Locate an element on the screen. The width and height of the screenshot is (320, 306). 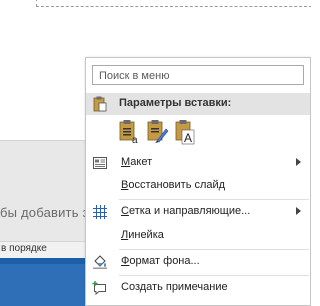
paste-options-label: Параметры вставки: is located at coordinates (175, 103).